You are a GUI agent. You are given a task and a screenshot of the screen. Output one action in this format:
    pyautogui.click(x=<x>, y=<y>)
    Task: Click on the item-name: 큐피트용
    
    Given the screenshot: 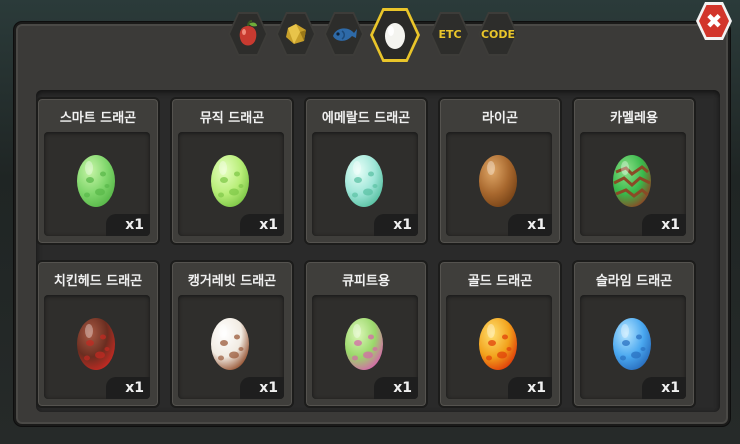 What is the action you would take?
    pyautogui.click(x=366, y=281)
    